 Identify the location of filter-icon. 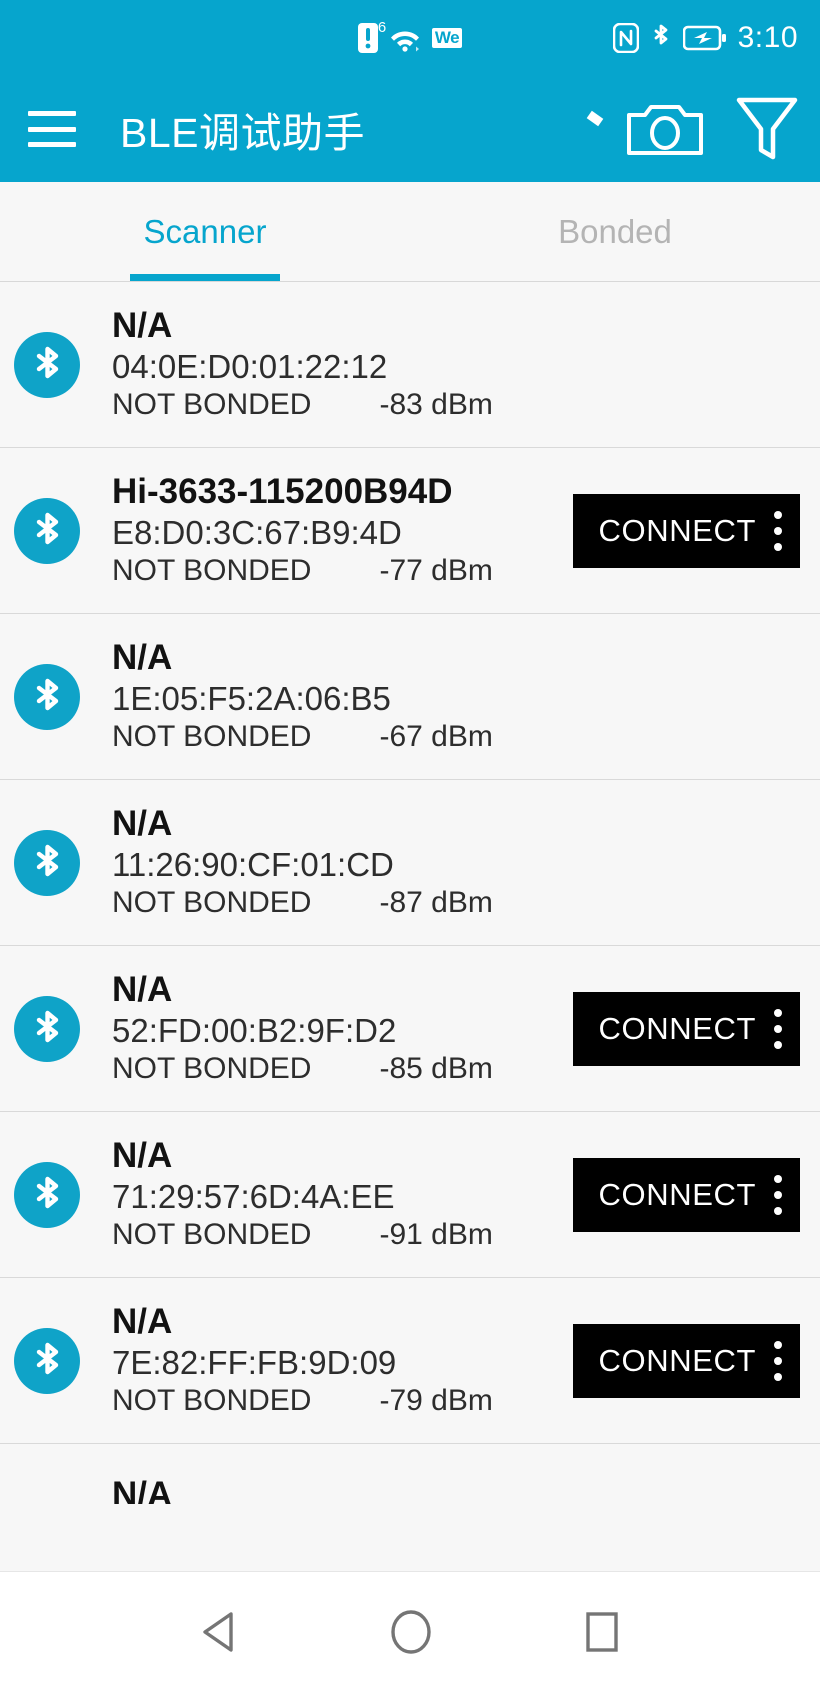
(767, 129).